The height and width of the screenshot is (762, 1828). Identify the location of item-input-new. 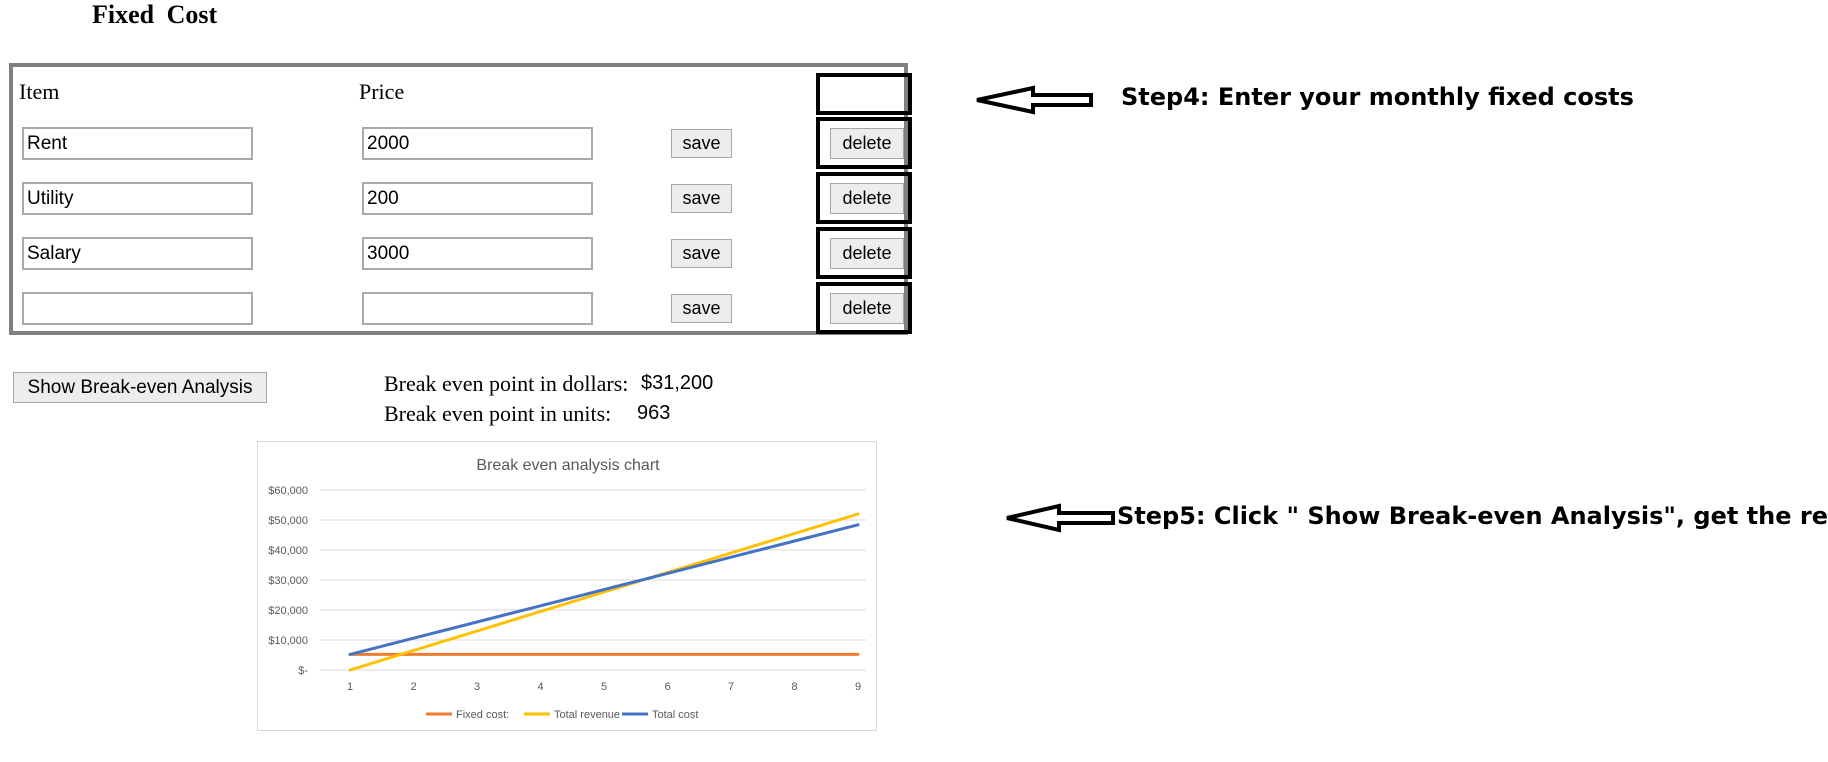
(137, 308).